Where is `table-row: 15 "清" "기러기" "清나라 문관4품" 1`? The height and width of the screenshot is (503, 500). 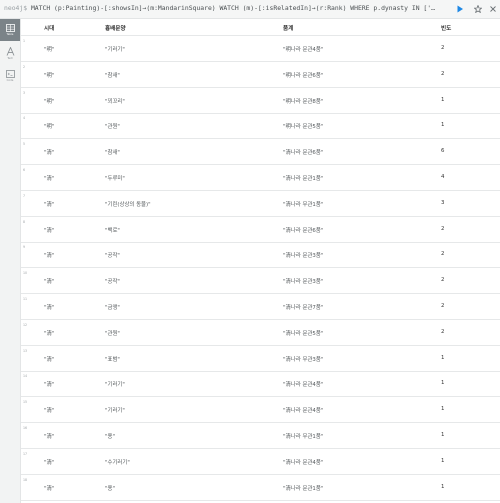 table-row: 15 "清" "기러기" "清나라 문관4품" 1 is located at coordinates (260, 410).